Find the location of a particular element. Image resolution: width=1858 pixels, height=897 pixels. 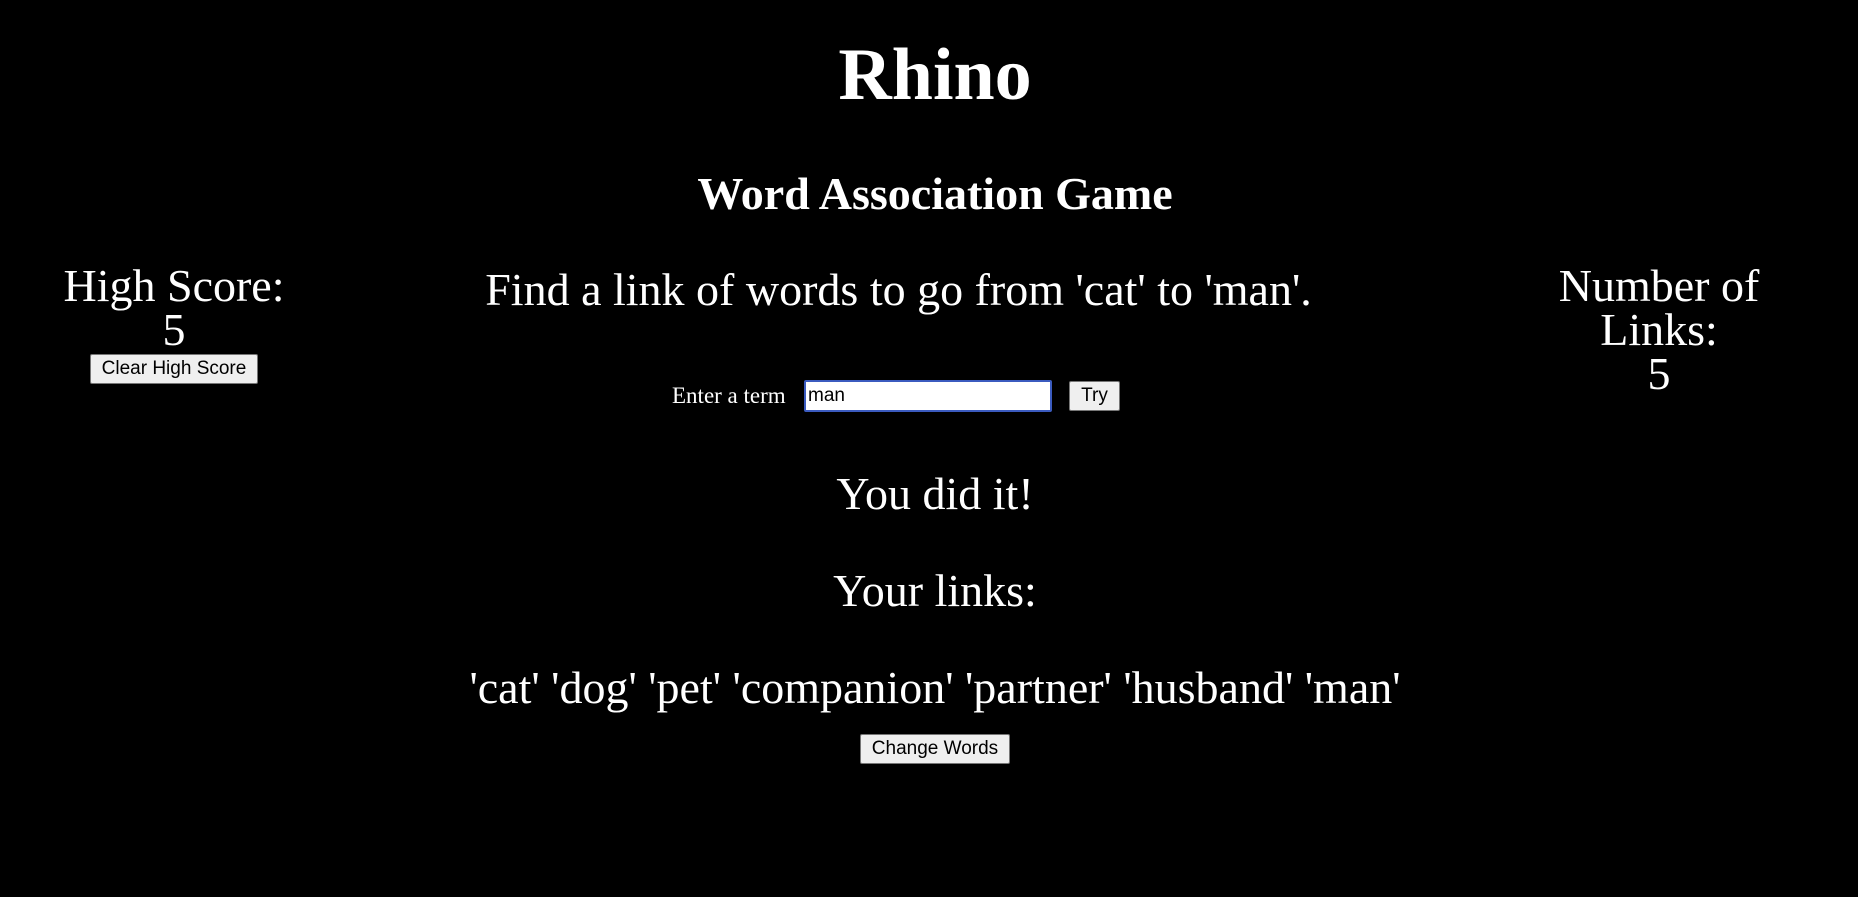

number-of-links-label-line1: Number of is located at coordinates (1659, 285).